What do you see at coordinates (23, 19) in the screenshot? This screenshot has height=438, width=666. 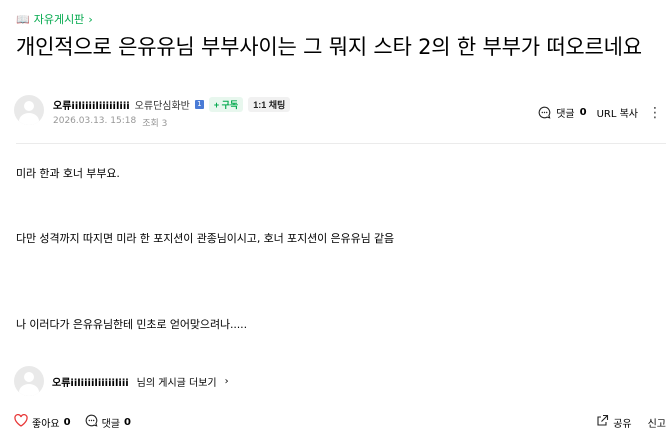 I see `book-icon: 📖` at bounding box center [23, 19].